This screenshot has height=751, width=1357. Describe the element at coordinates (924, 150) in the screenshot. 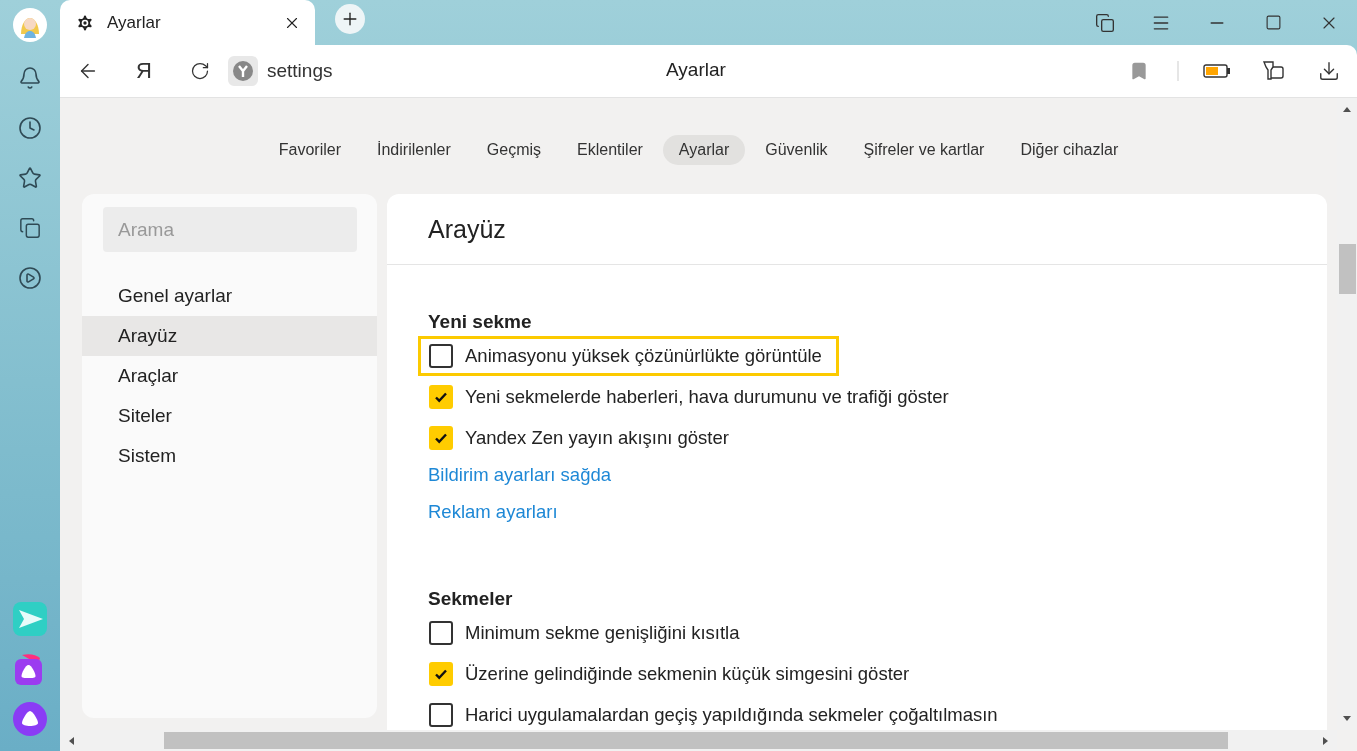

I see `nav-tab: Şifreler ve kartlar` at that location.